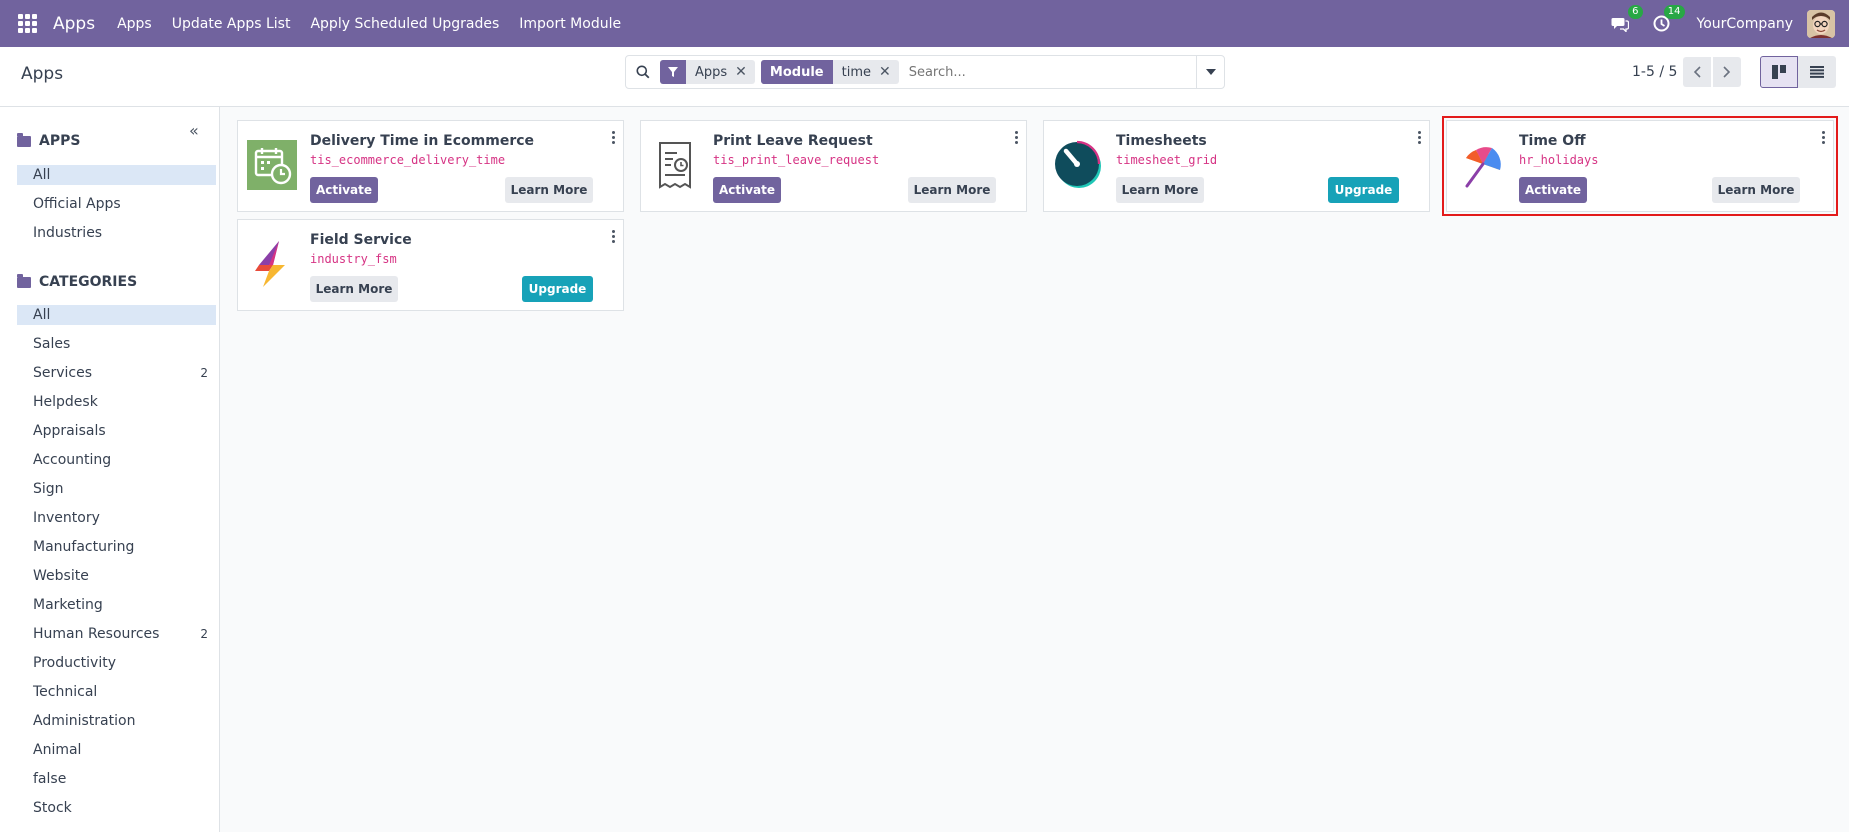 The image size is (1849, 832). I want to click on activities-badge: 14, so click(1674, 11).